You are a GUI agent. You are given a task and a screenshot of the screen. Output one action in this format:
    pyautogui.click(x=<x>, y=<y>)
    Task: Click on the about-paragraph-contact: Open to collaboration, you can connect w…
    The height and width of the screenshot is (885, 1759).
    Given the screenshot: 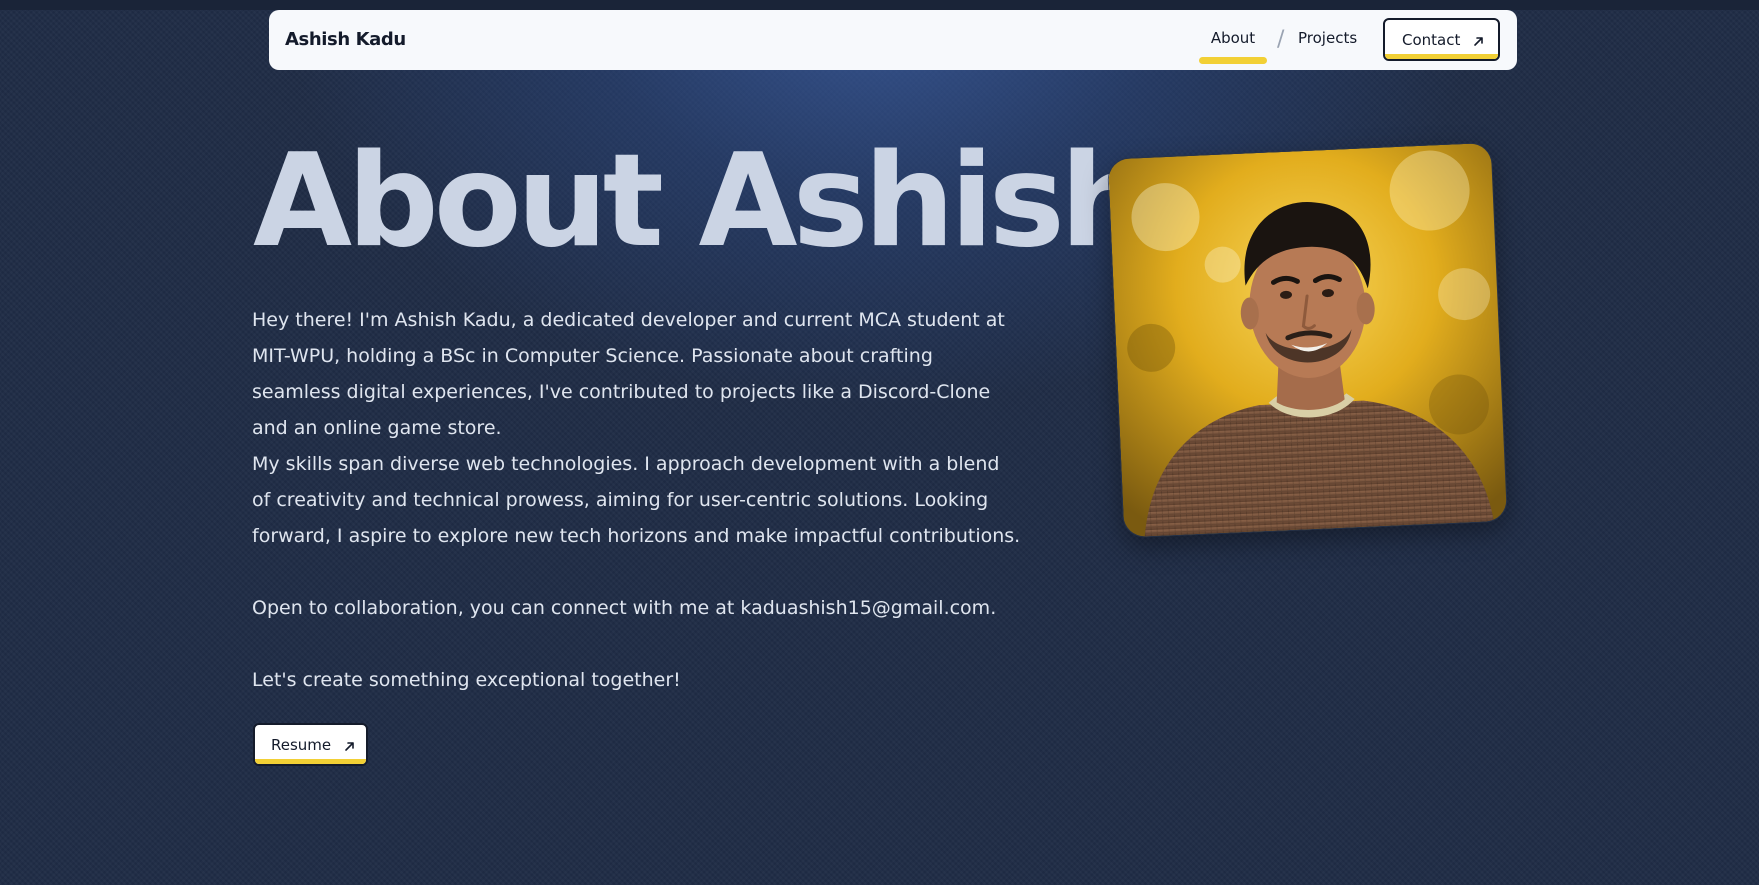 What is the action you would take?
    pyautogui.click(x=624, y=608)
    